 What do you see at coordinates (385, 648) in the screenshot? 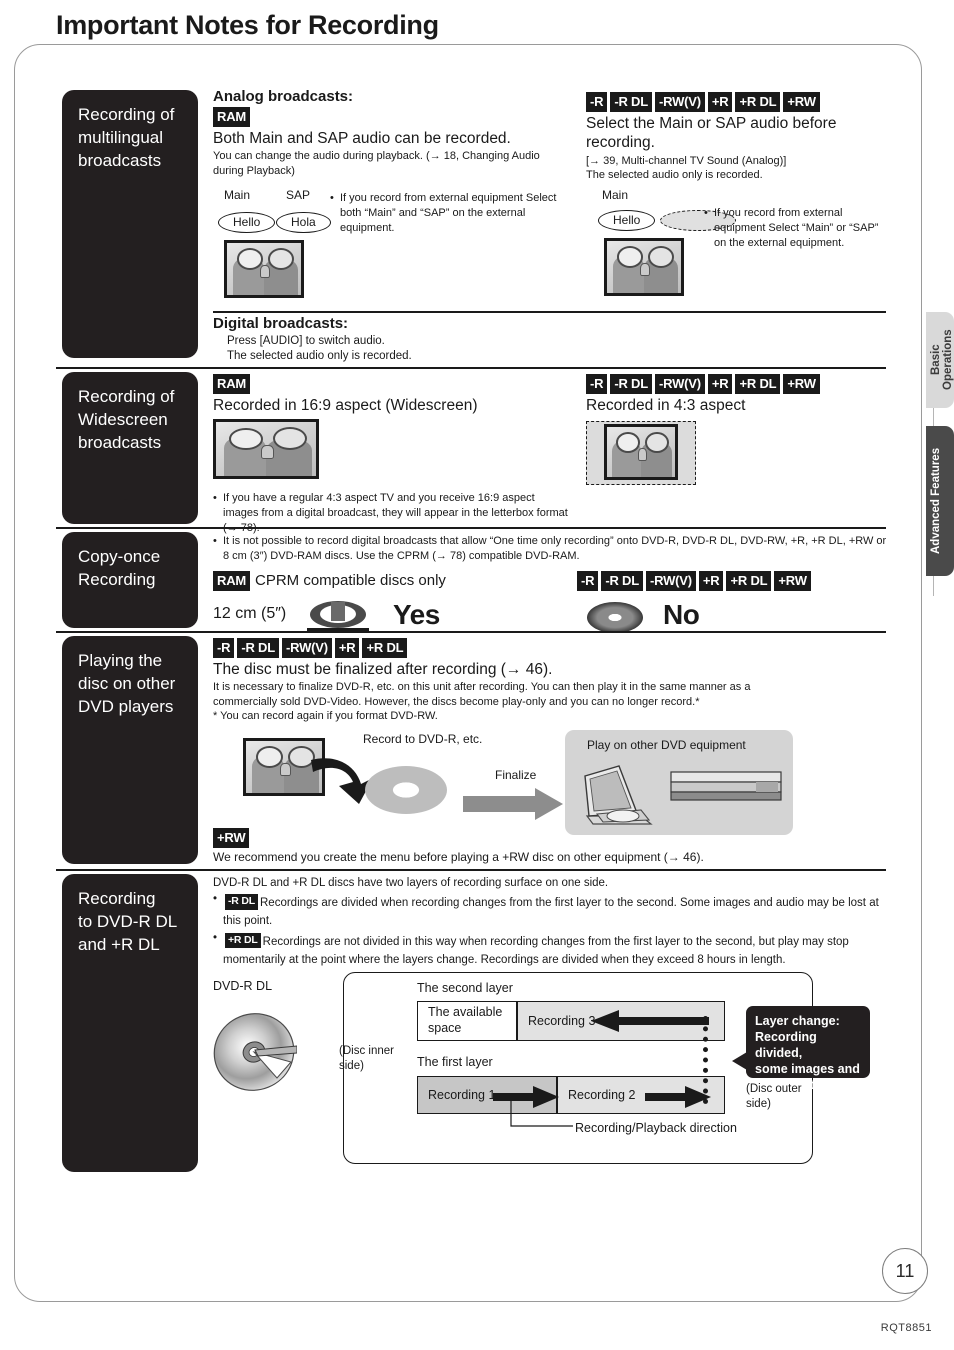
I see `tag-+r-dl-op: +R DL` at bounding box center [385, 648].